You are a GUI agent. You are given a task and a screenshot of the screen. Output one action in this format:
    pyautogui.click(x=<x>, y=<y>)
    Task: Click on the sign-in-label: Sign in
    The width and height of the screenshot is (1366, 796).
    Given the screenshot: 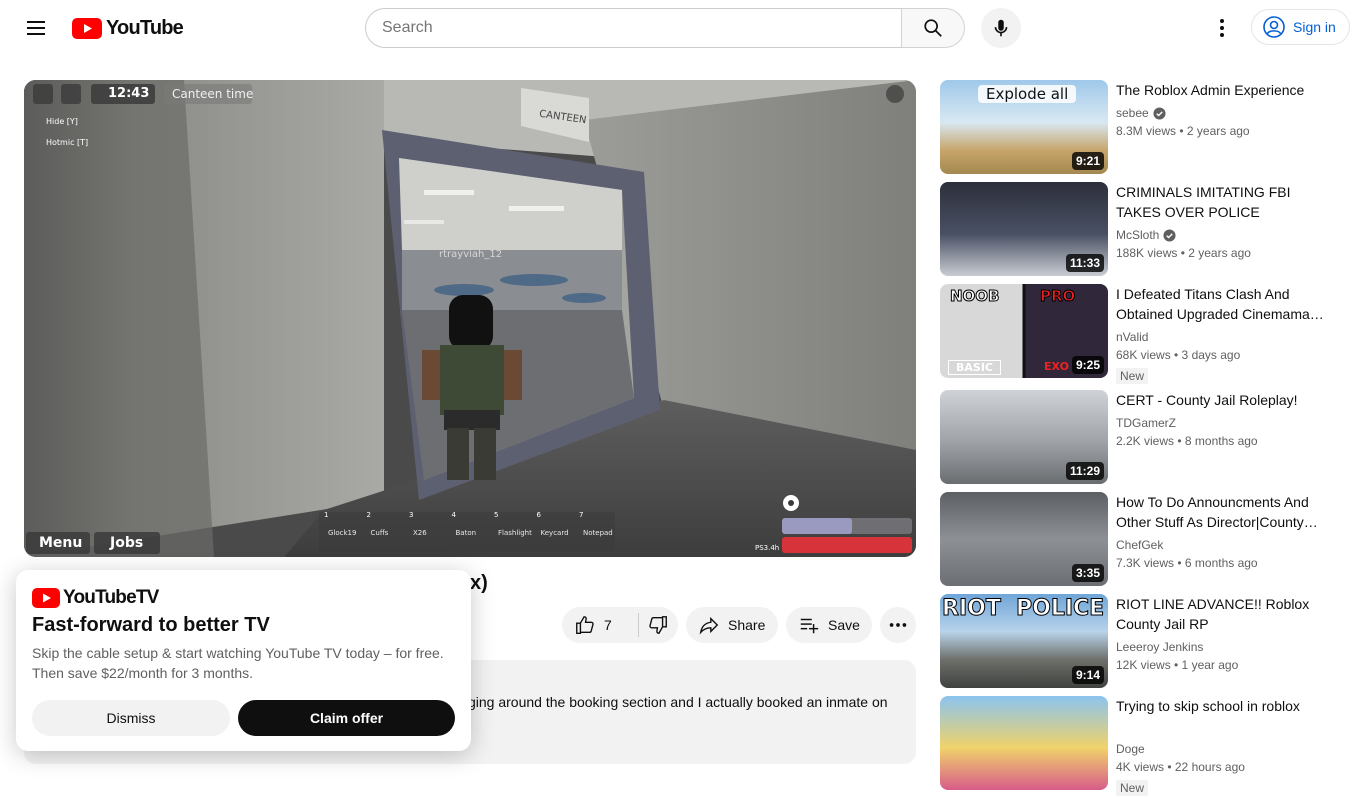 What is the action you would take?
    pyautogui.click(x=1314, y=27)
    